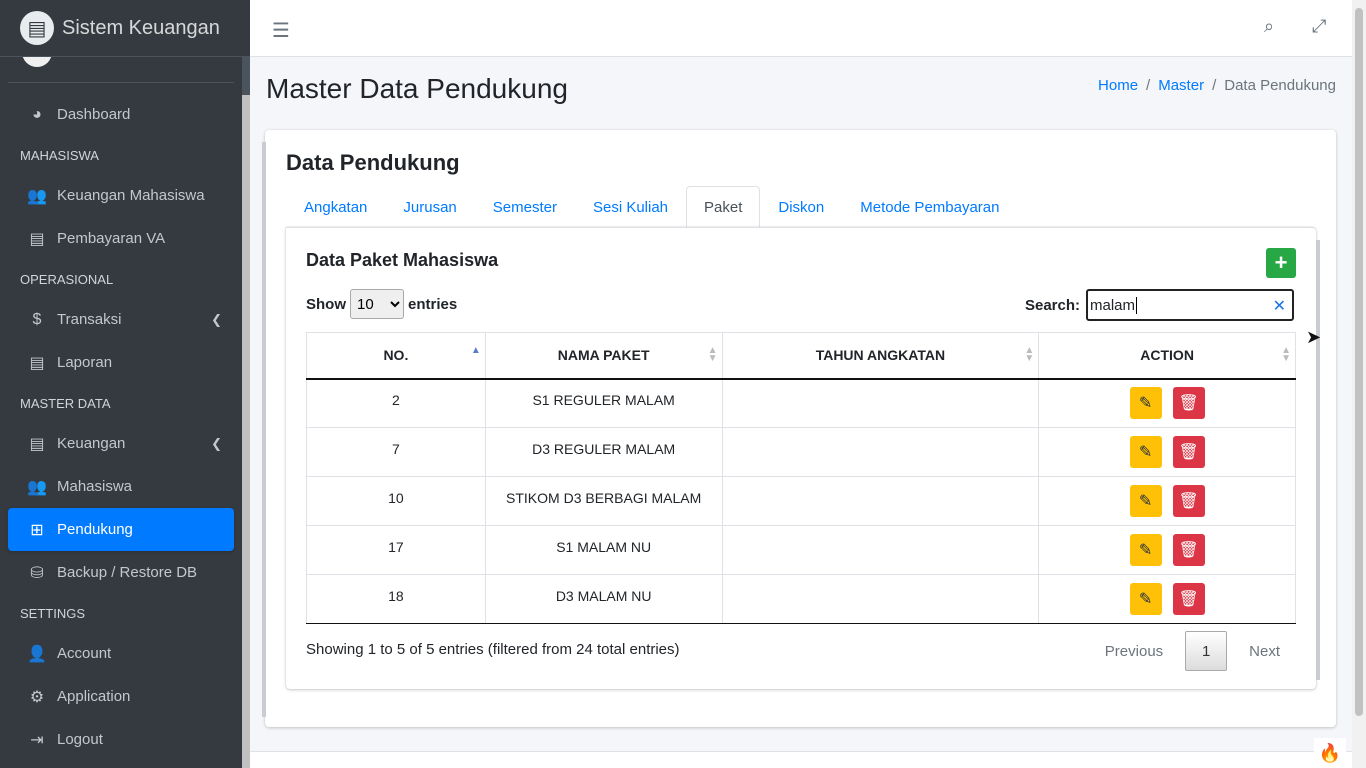 This screenshot has width=1366, height=768. Describe the element at coordinates (880, 356) in the screenshot. I see `column-header-tahun-angkatan: TAHUN ANGKATAN ▲ ▼` at that location.